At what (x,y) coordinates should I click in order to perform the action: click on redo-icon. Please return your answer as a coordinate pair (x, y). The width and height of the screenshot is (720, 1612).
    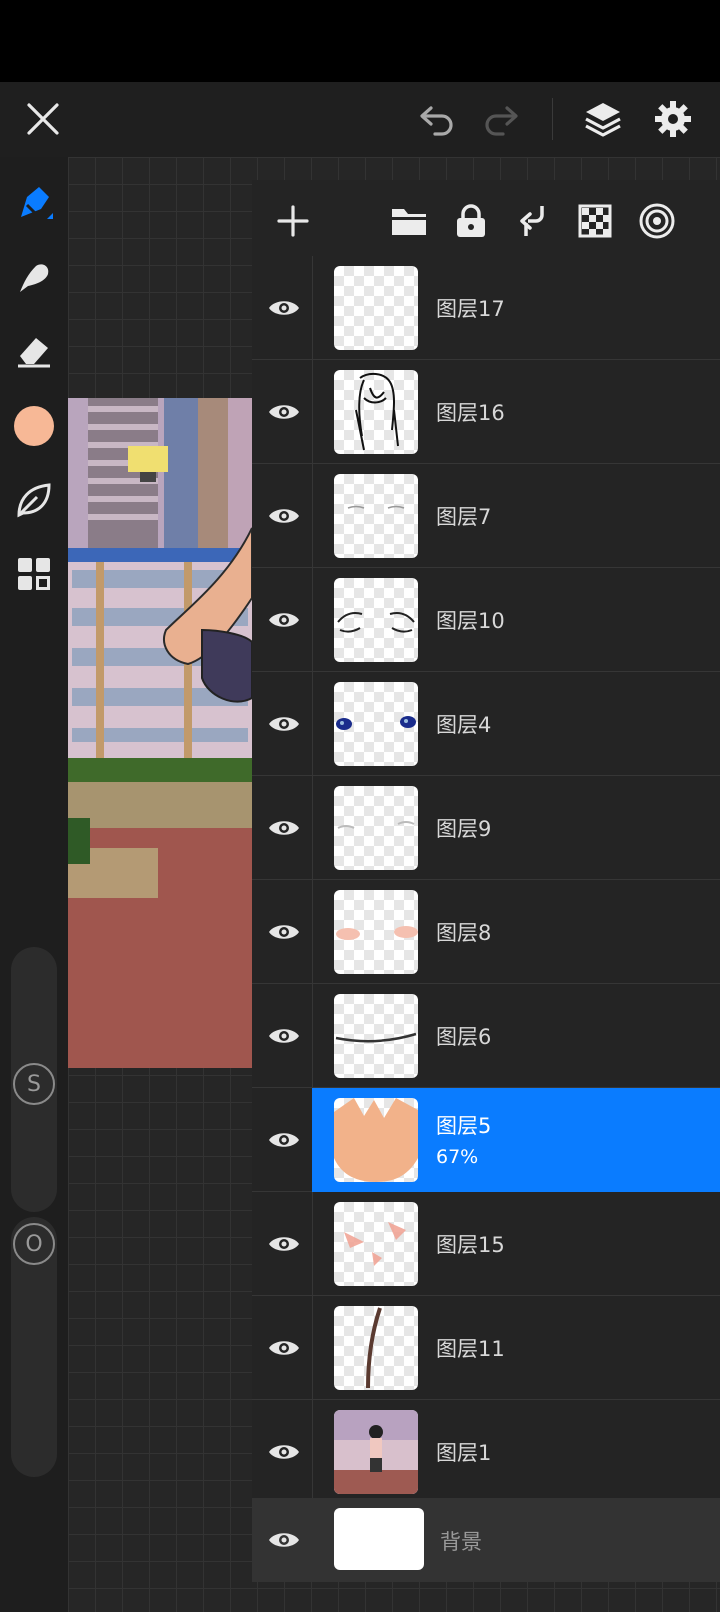
    Looking at the image, I should click on (501, 119).